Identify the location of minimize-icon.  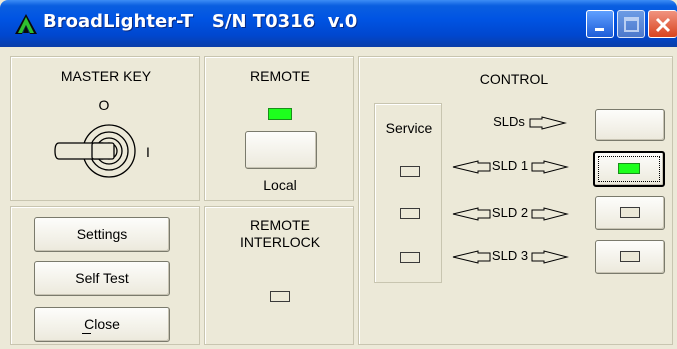
(599, 29).